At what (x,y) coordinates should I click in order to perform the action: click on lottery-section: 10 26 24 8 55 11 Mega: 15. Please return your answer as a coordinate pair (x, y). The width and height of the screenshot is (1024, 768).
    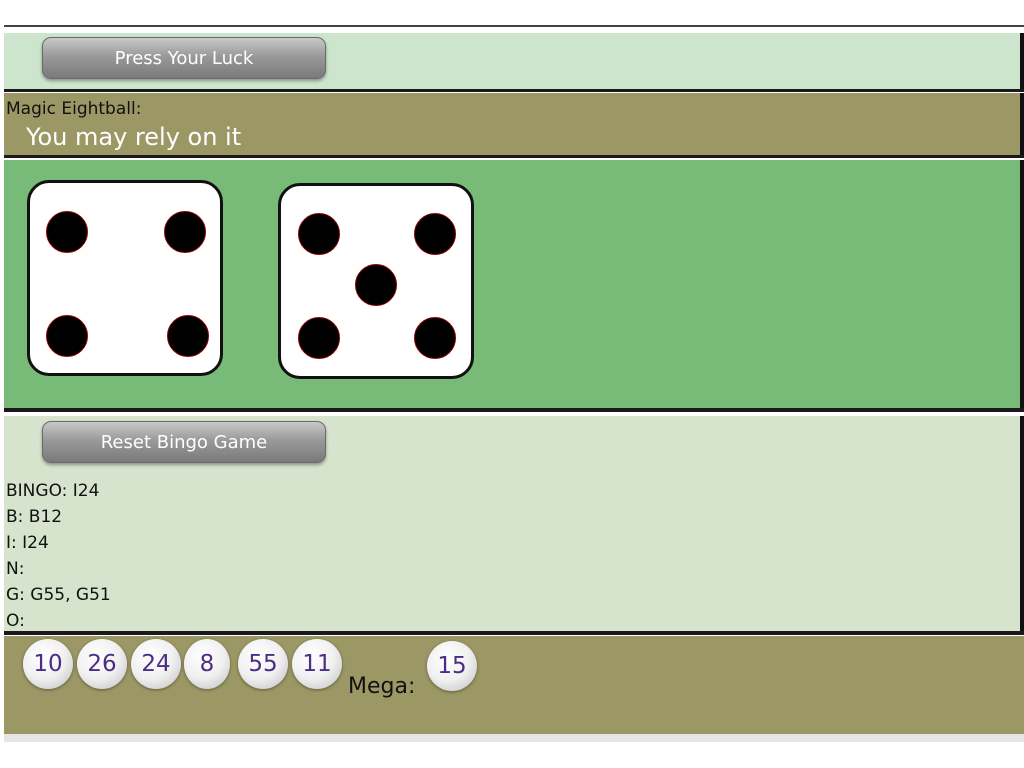
    Looking at the image, I should click on (514, 685).